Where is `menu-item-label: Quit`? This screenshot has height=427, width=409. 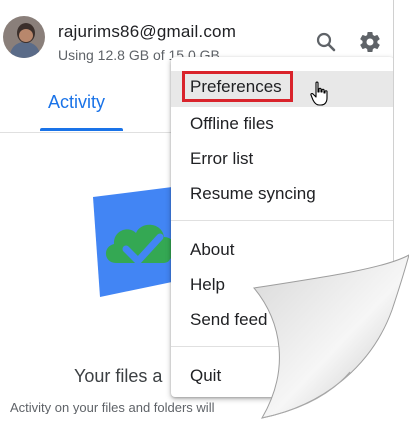 menu-item-label: Quit is located at coordinates (206, 375).